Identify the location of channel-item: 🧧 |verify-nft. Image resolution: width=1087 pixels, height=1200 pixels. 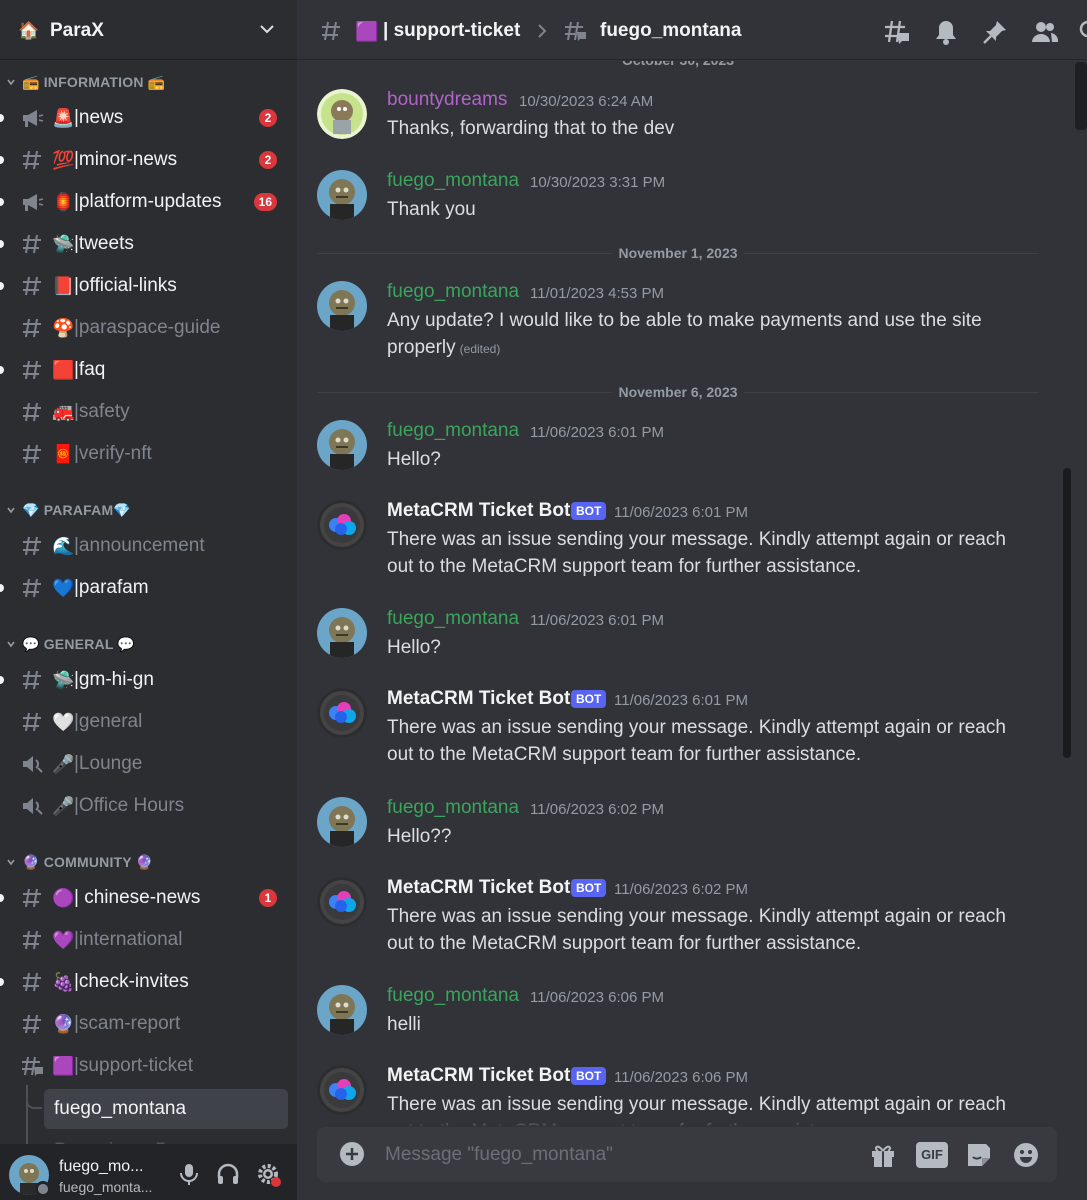
(148, 454).